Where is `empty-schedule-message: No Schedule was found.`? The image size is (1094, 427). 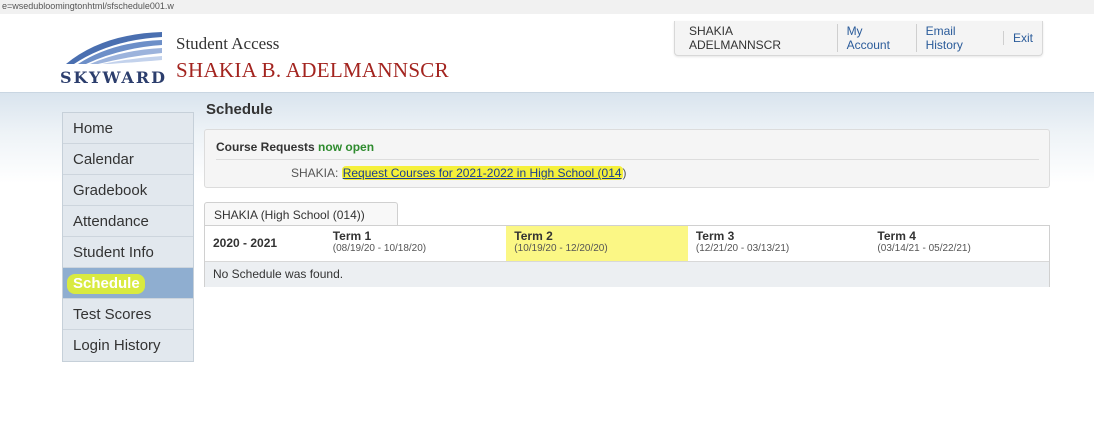 empty-schedule-message: No Schedule was found. is located at coordinates (627, 274).